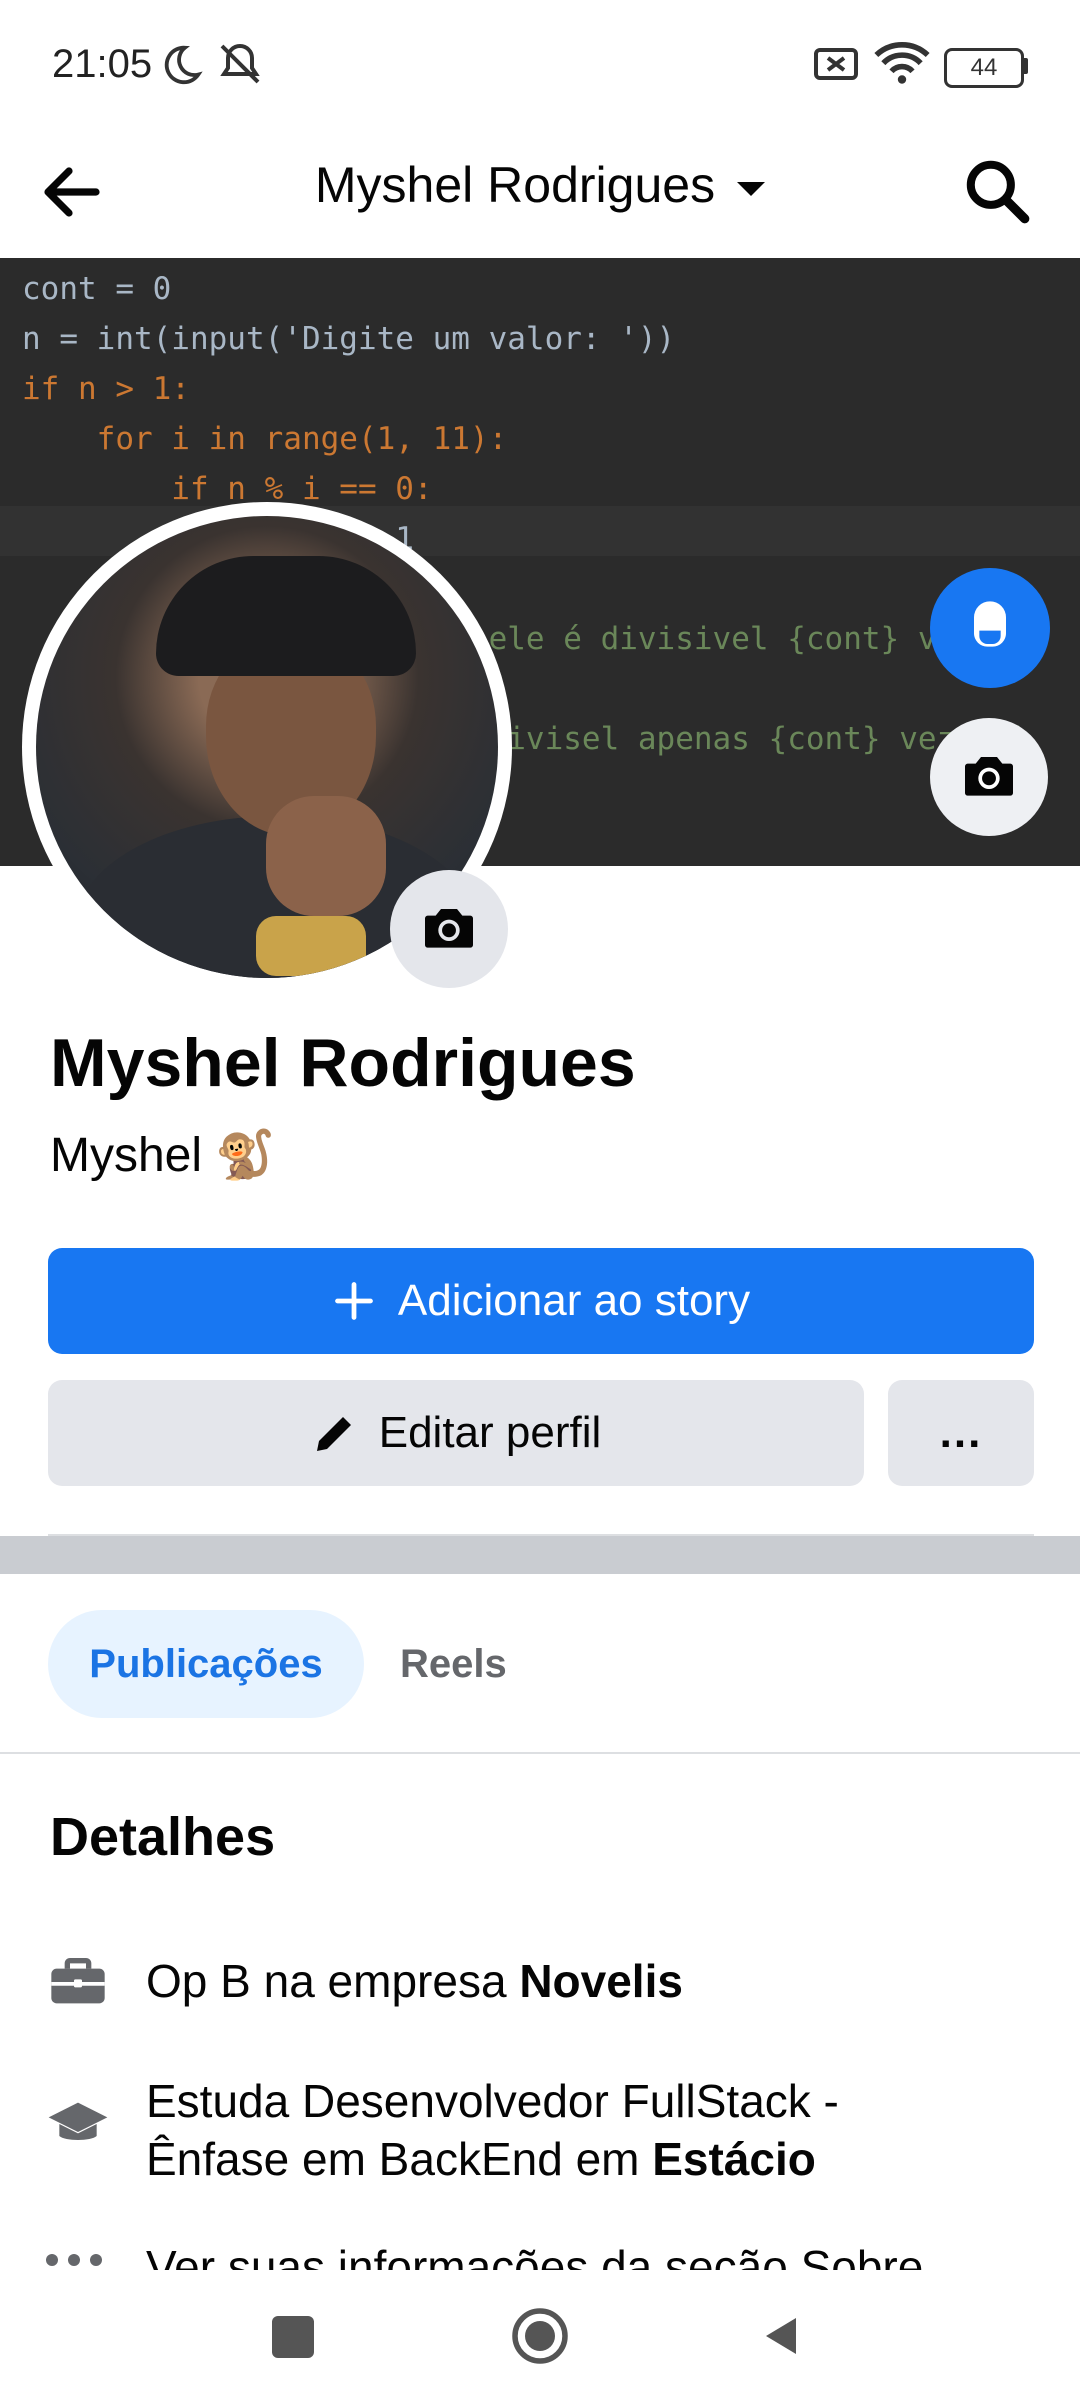  Describe the element at coordinates (183, 65) in the screenshot. I see `do-not-disturb-moon-icon` at that location.